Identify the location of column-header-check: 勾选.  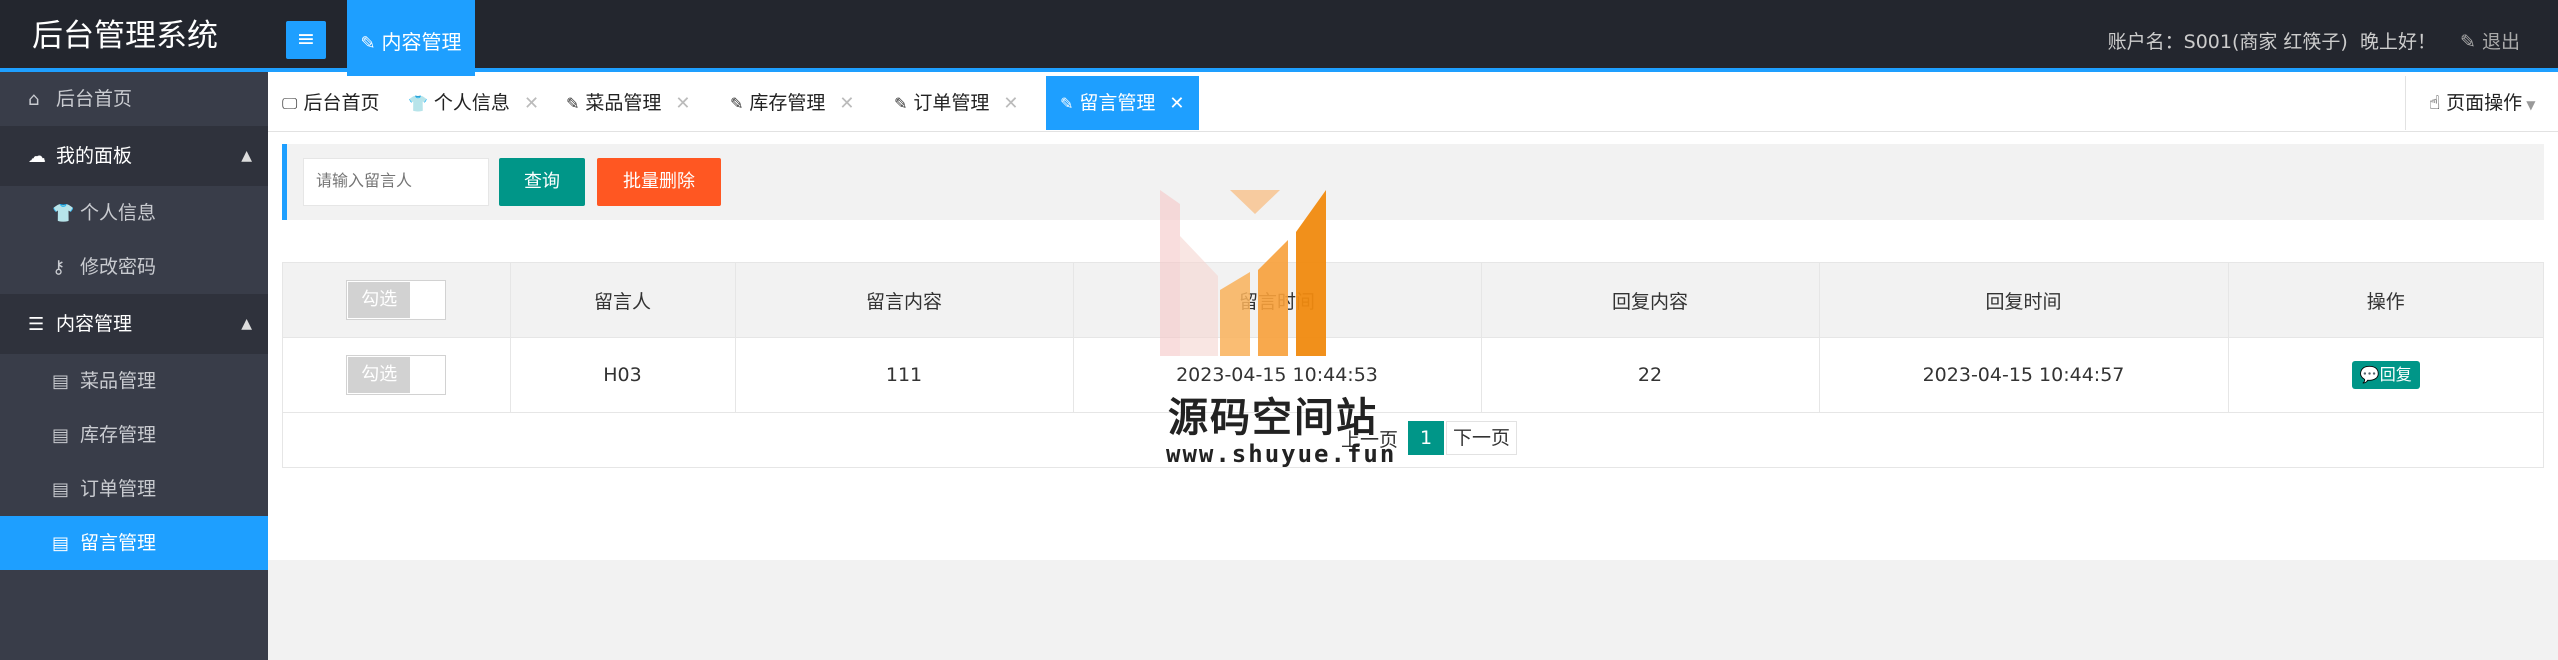
(397, 300).